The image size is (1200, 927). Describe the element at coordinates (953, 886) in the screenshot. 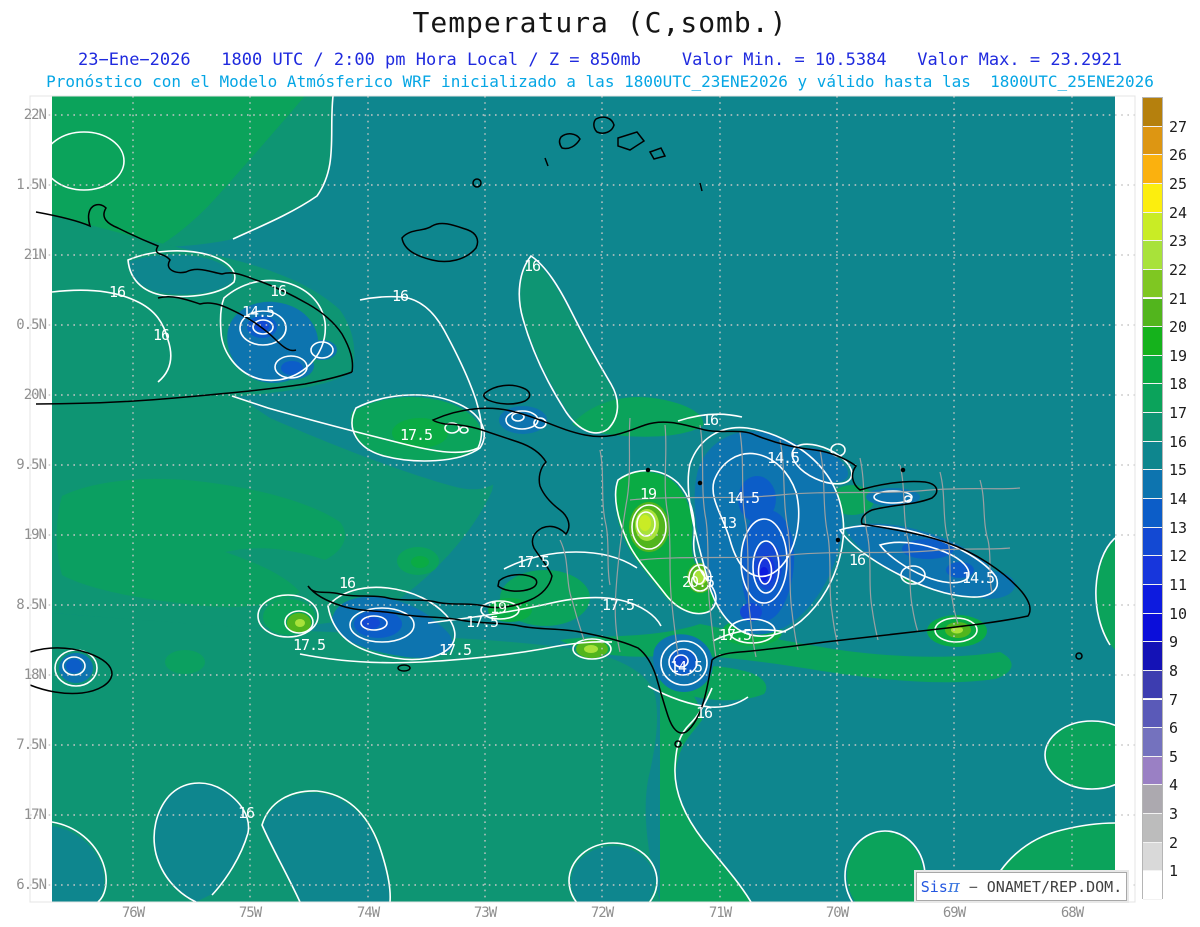

I see `badge-pi-logo: π` at that location.